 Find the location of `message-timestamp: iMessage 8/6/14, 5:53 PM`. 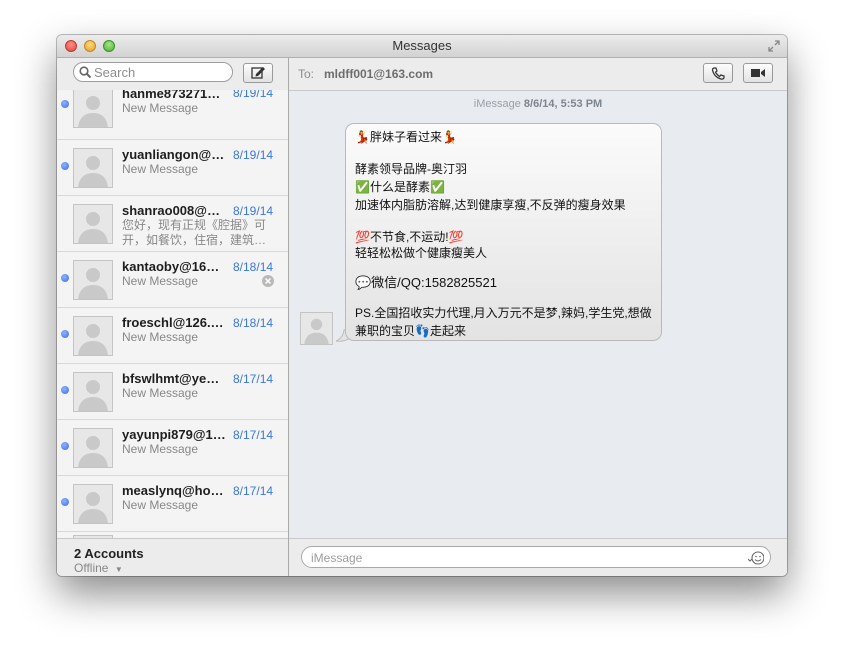

message-timestamp: iMessage 8/6/14, 5:53 PM is located at coordinates (538, 104).